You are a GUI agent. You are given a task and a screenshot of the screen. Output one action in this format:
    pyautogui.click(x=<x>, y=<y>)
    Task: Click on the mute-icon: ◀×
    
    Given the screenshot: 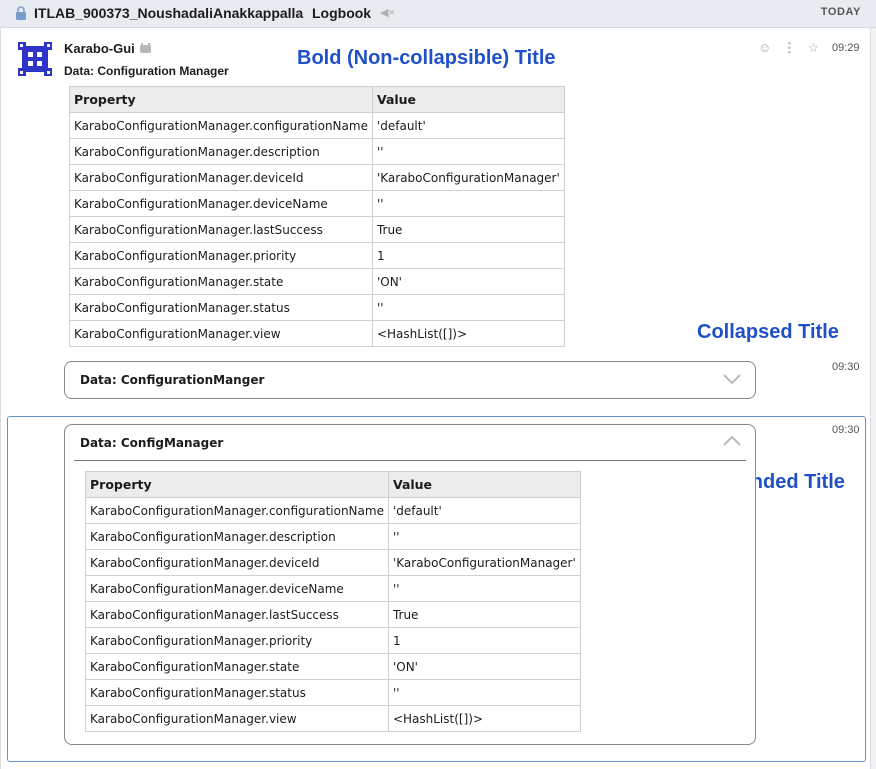 What is the action you would take?
    pyautogui.click(x=387, y=12)
    